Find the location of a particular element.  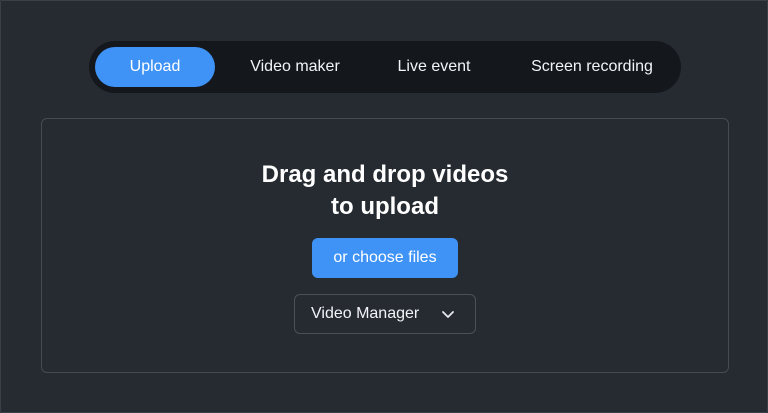

tab-live-event: Live event is located at coordinates (434, 67).